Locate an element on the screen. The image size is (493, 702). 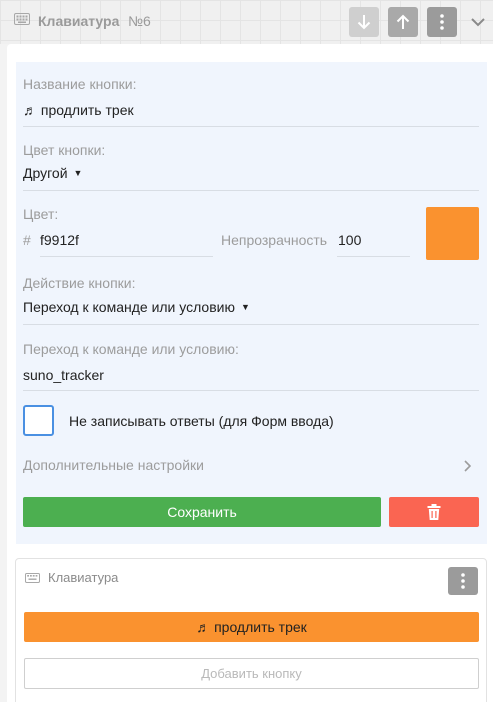
card-title: Клавиатура is located at coordinates (79, 21).